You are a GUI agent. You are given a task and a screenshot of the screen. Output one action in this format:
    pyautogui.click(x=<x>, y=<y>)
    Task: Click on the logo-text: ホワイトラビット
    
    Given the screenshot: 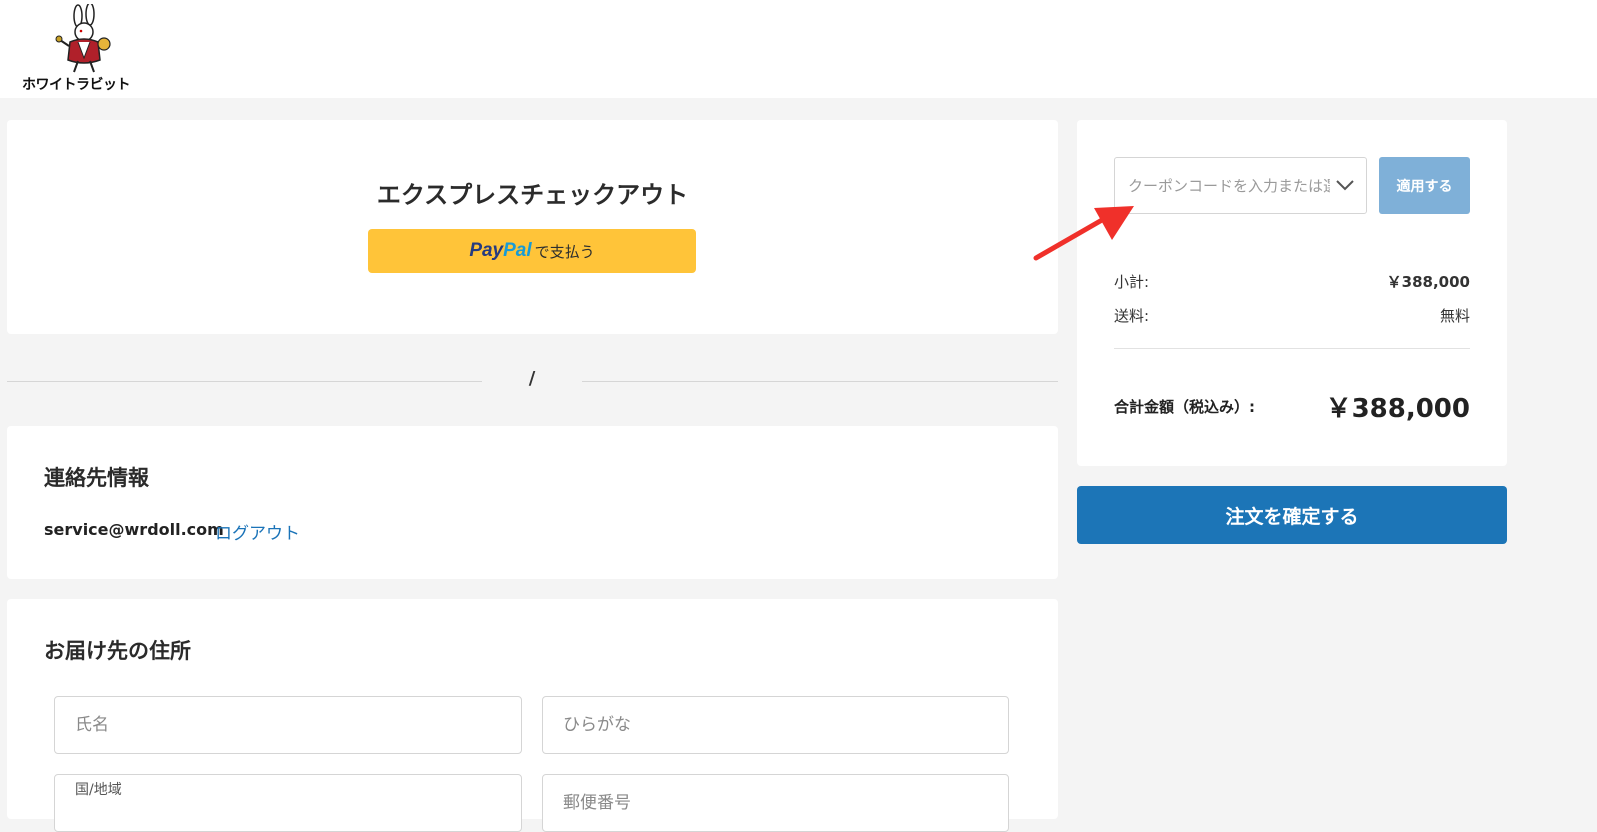 What is the action you would take?
    pyautogui.click(x=76, y=85)
    